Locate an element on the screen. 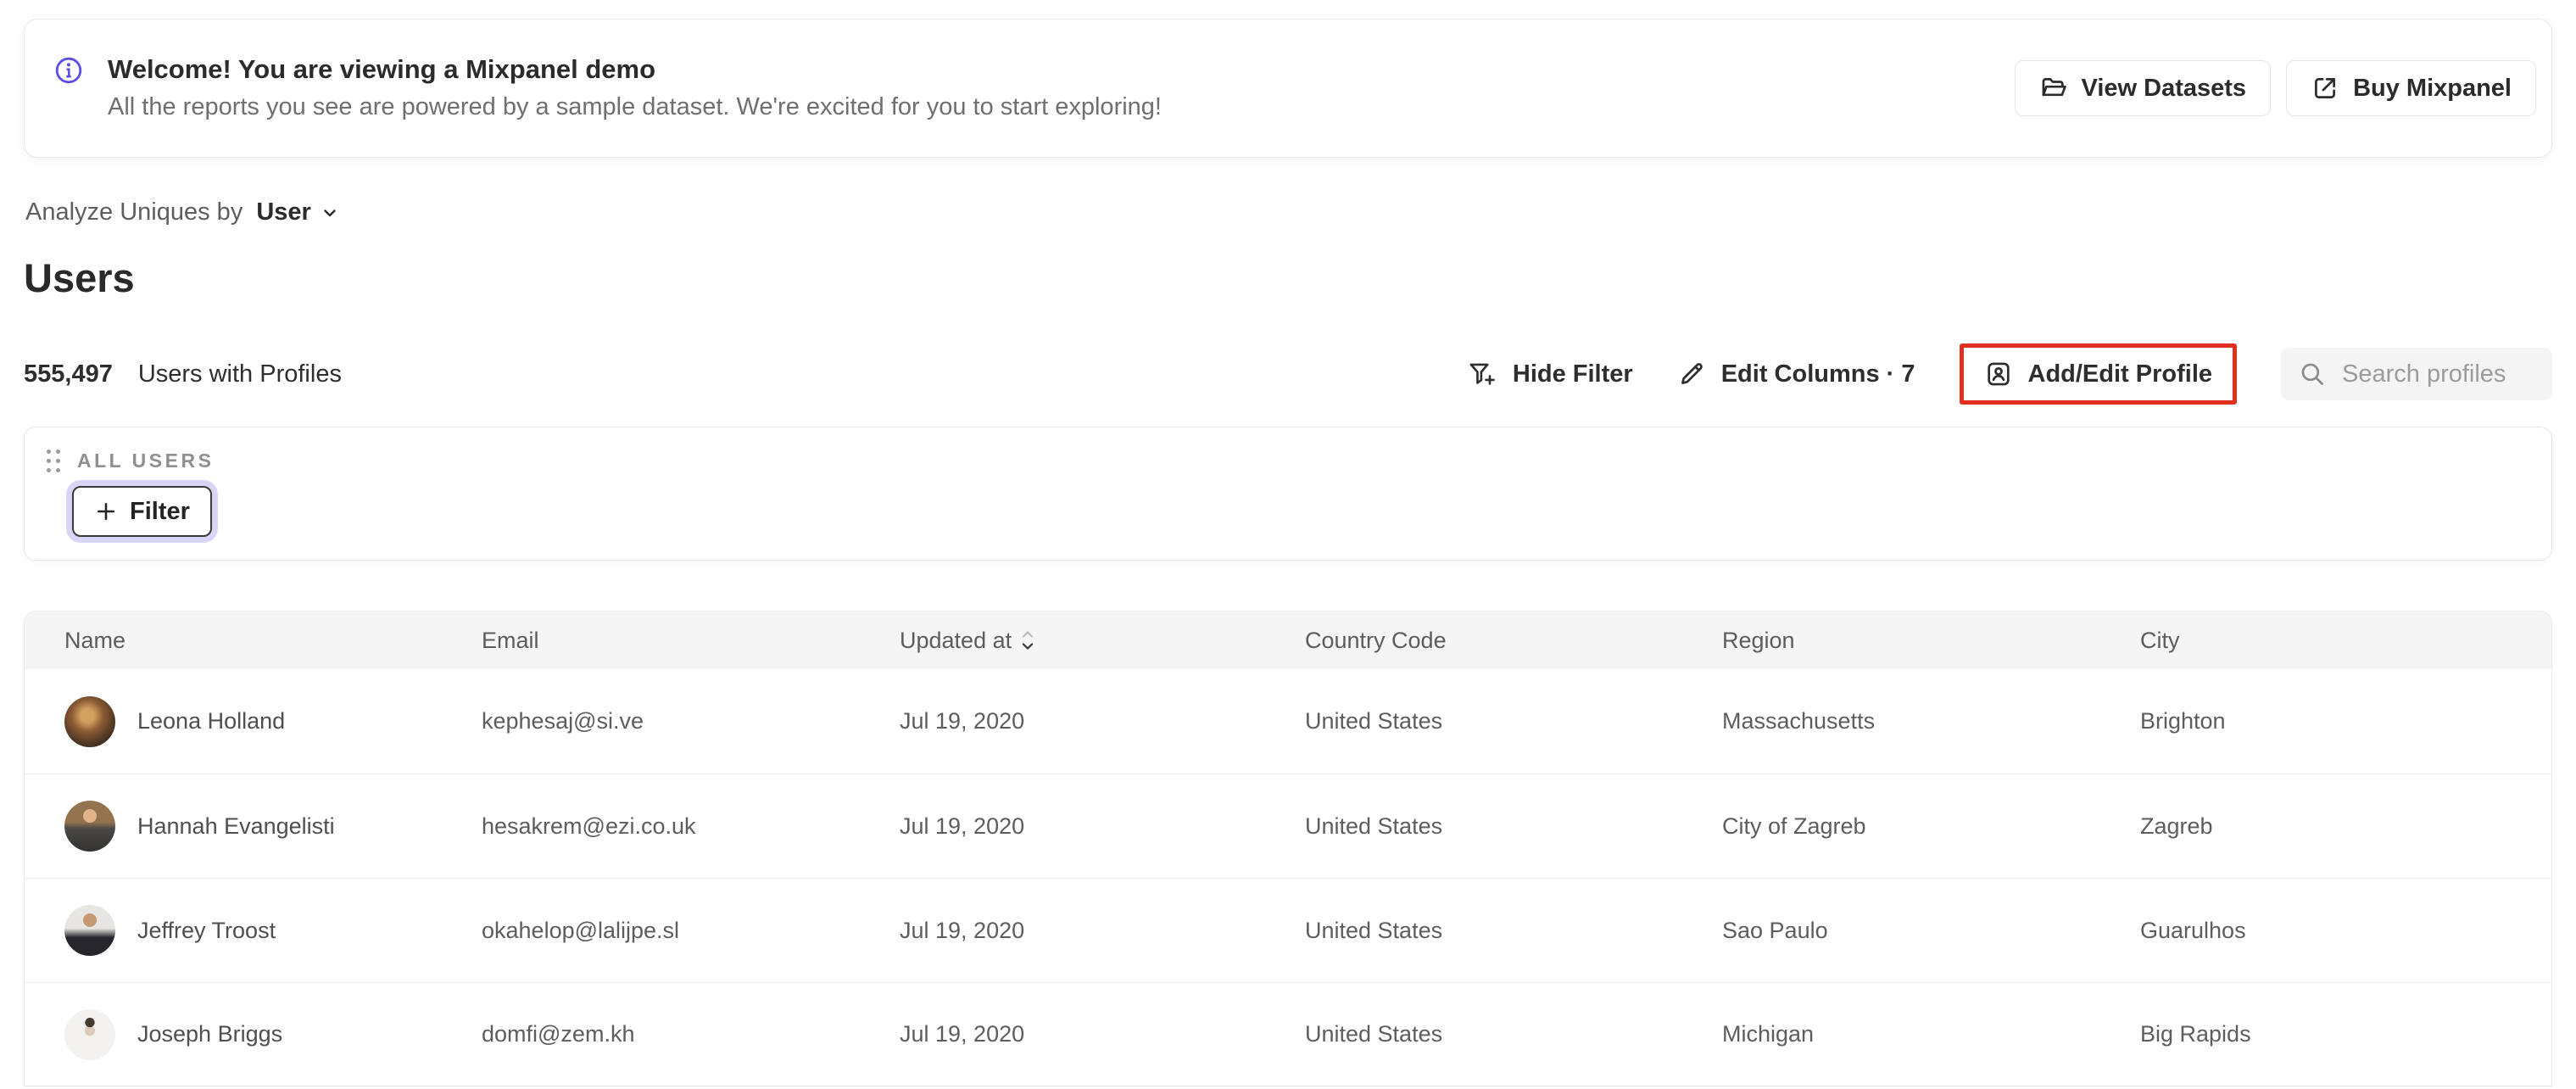 The width and height of the screenshot is (2576, 1089). analyze-bar: Analyze Uniques by User is located at coordinates (182, 212).